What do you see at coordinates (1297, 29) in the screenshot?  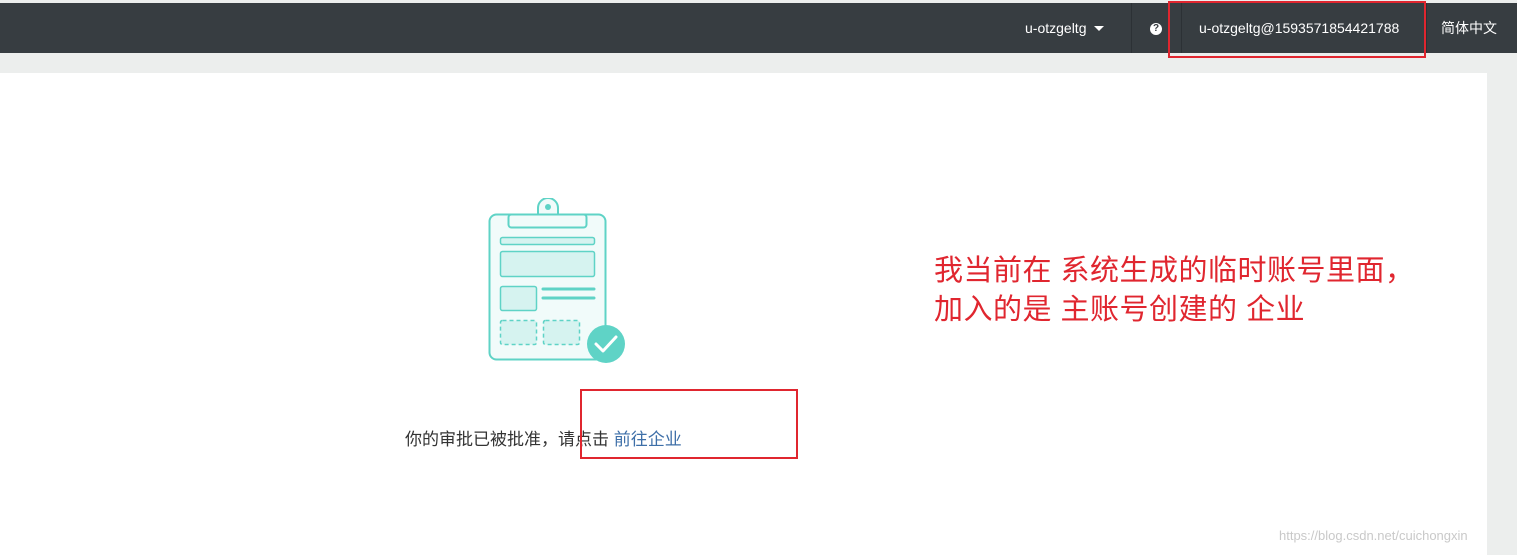 I see `annotation-highlight-account` at bounding box center [1297, 29].